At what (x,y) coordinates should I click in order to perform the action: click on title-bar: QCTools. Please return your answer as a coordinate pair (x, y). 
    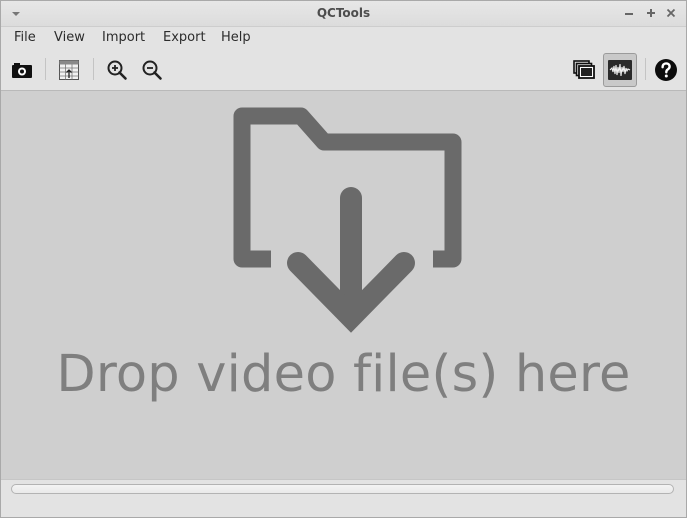
    Looking at the image, I should click on (343, 14).